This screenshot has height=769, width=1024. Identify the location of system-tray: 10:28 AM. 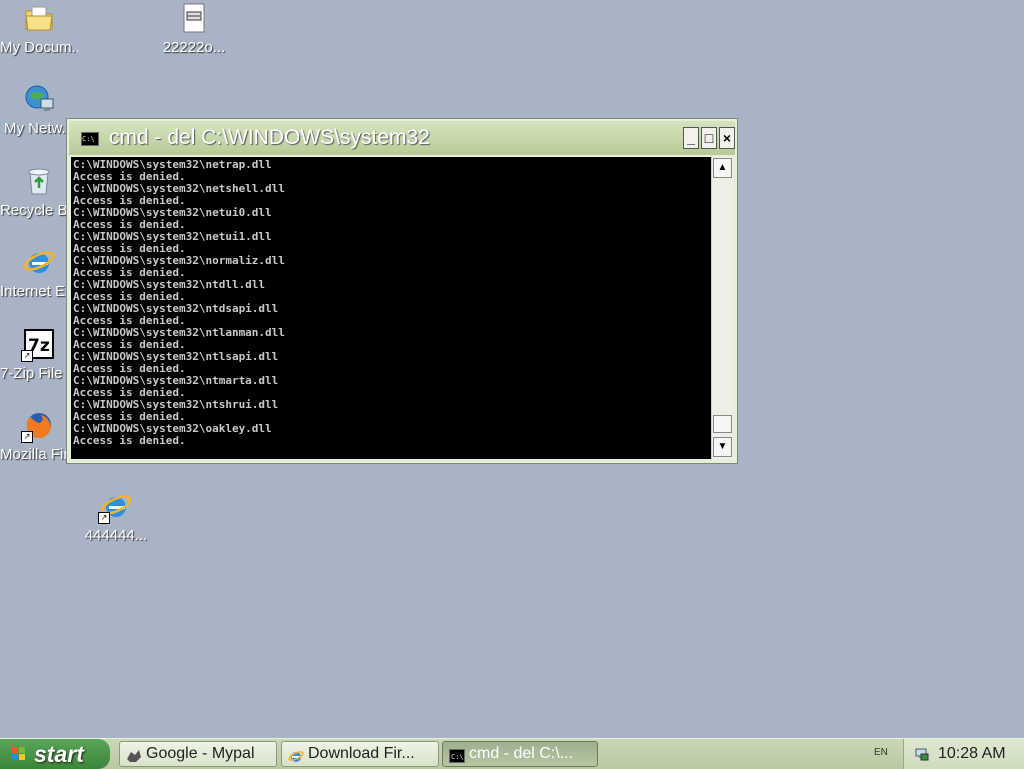
(963, 754).